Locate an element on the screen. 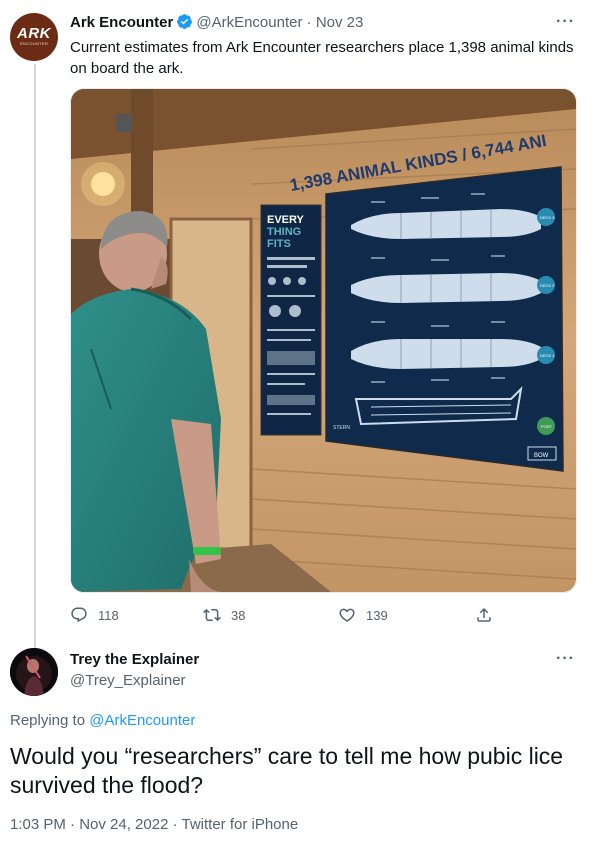 The height and width of the screenshot is (843, 595). deck-2-diagram is located at coordinates (453, 288).